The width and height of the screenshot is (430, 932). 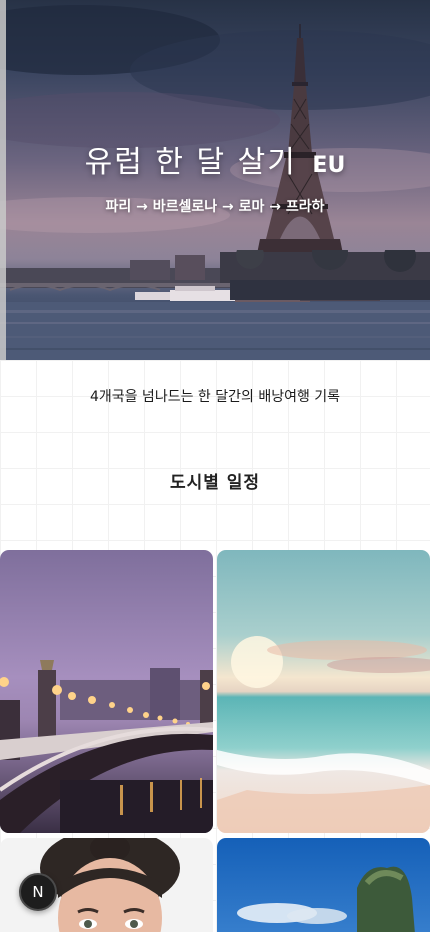 I want to click on hero-title: 유럽 한 달 살기 EU, so click(x=215, y=159).